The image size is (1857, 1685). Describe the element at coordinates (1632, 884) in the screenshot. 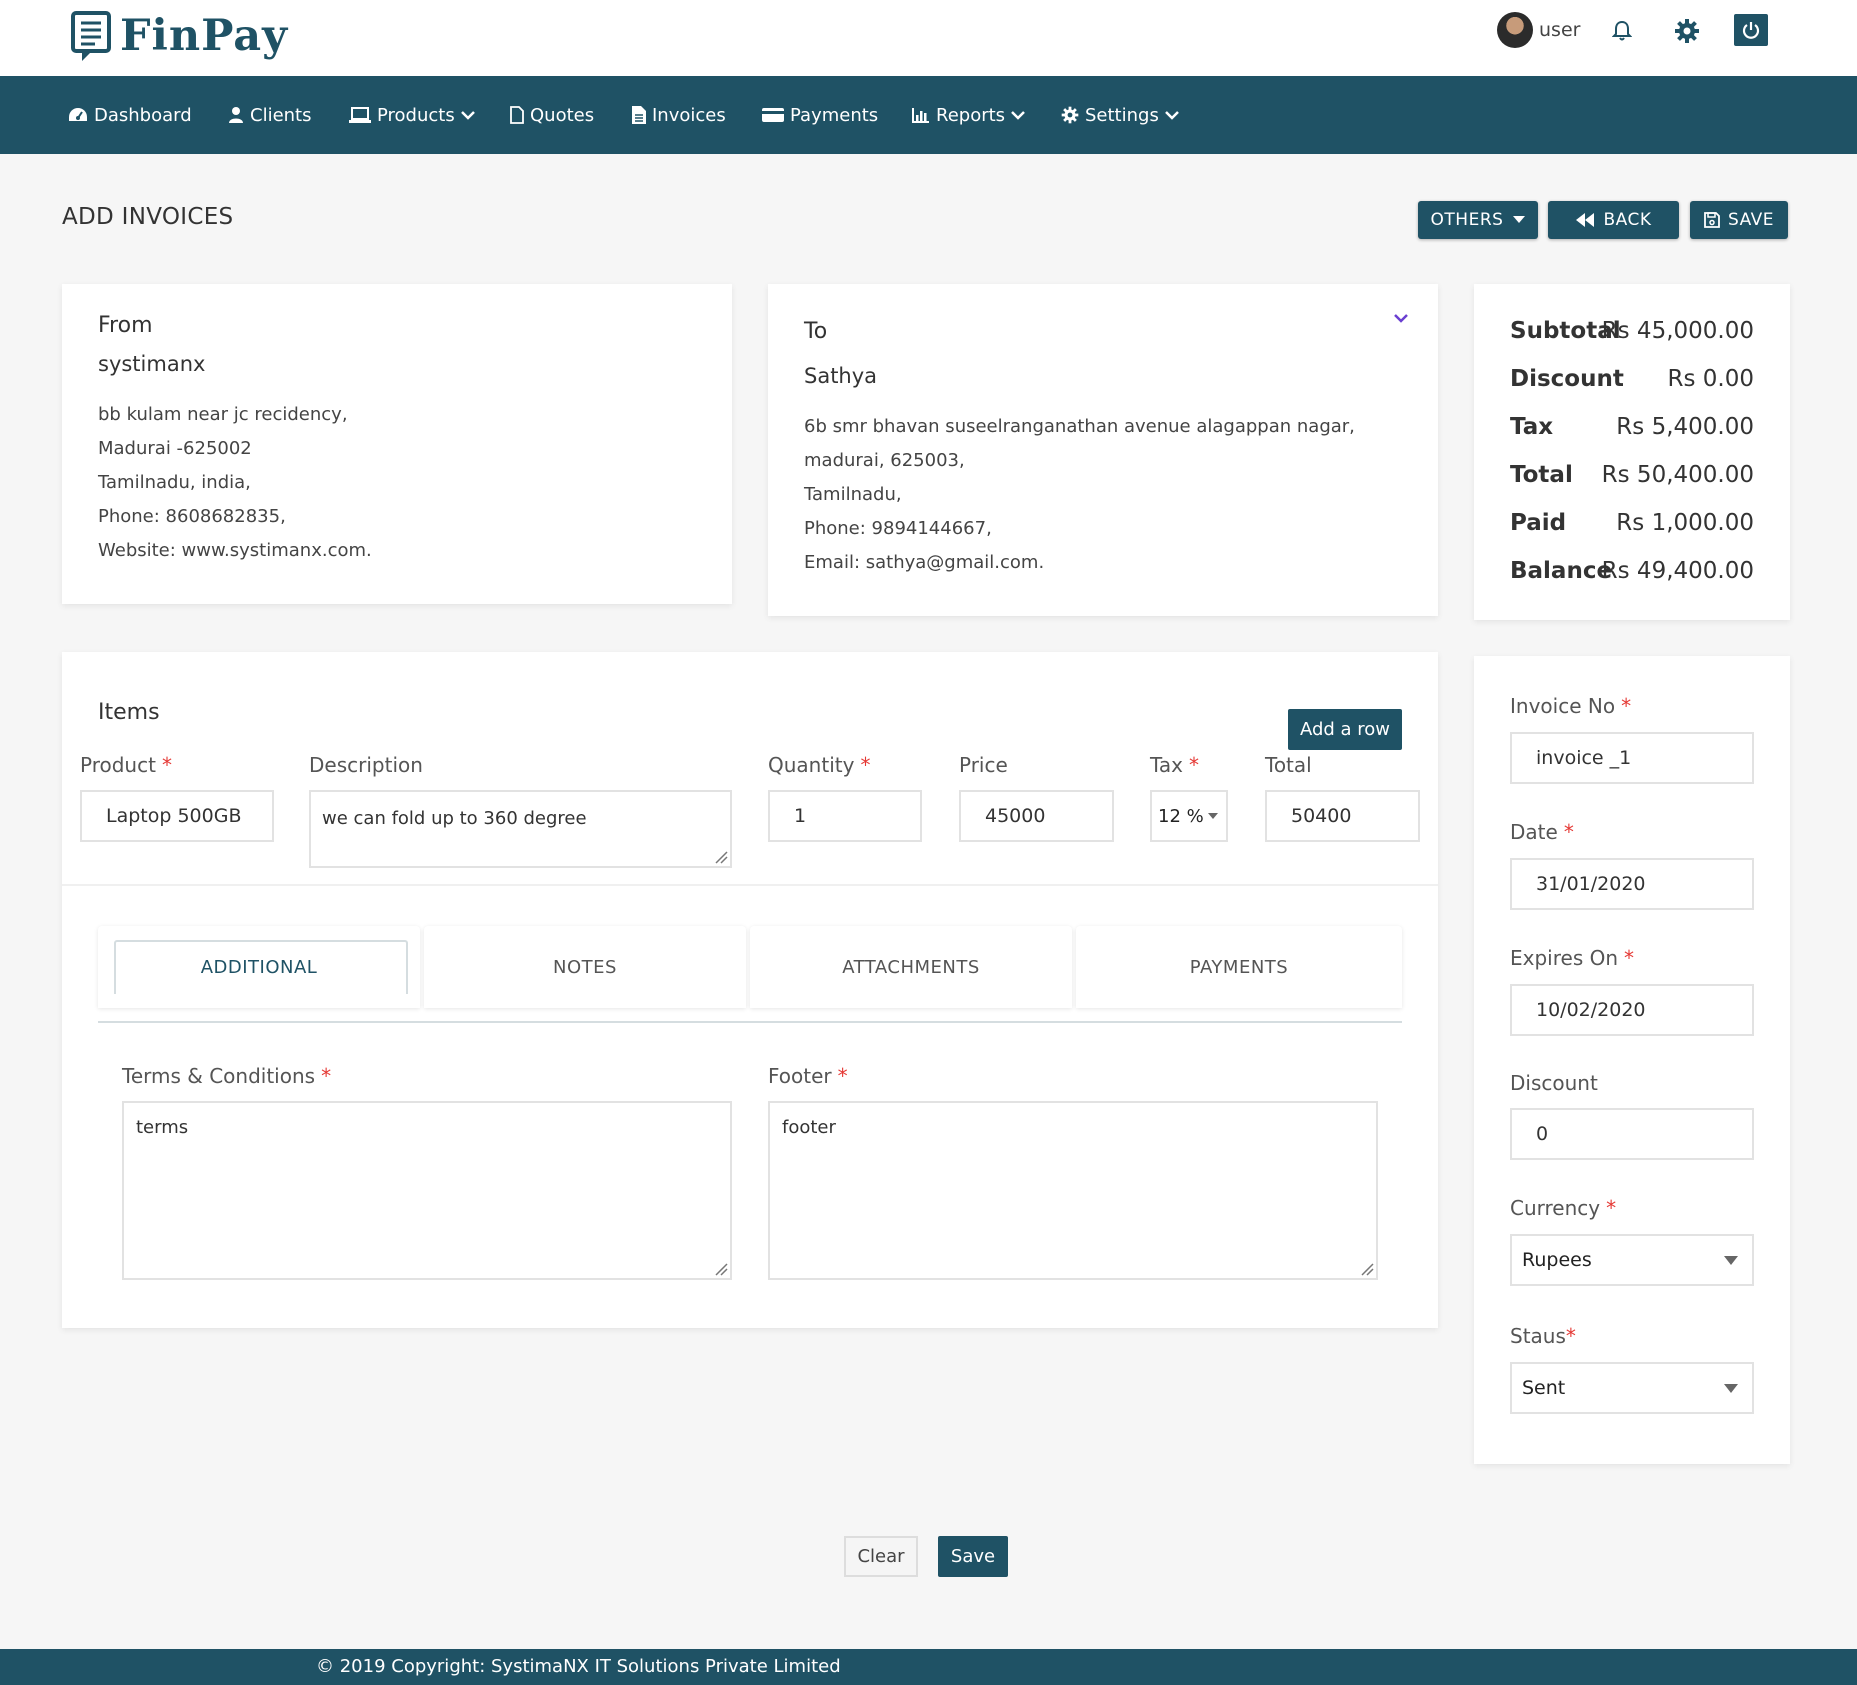

I see `date-input: 31/01/2020` at that location.